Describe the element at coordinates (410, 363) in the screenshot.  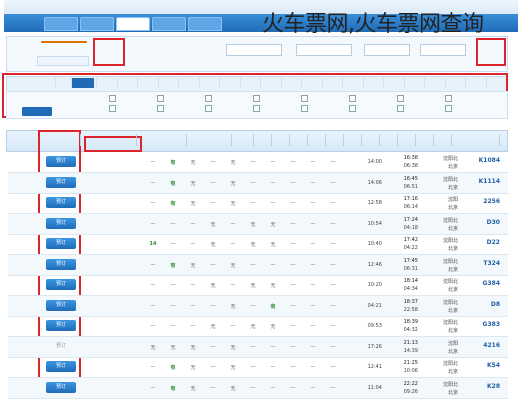
I see `depart-time: 21:25` at that location.